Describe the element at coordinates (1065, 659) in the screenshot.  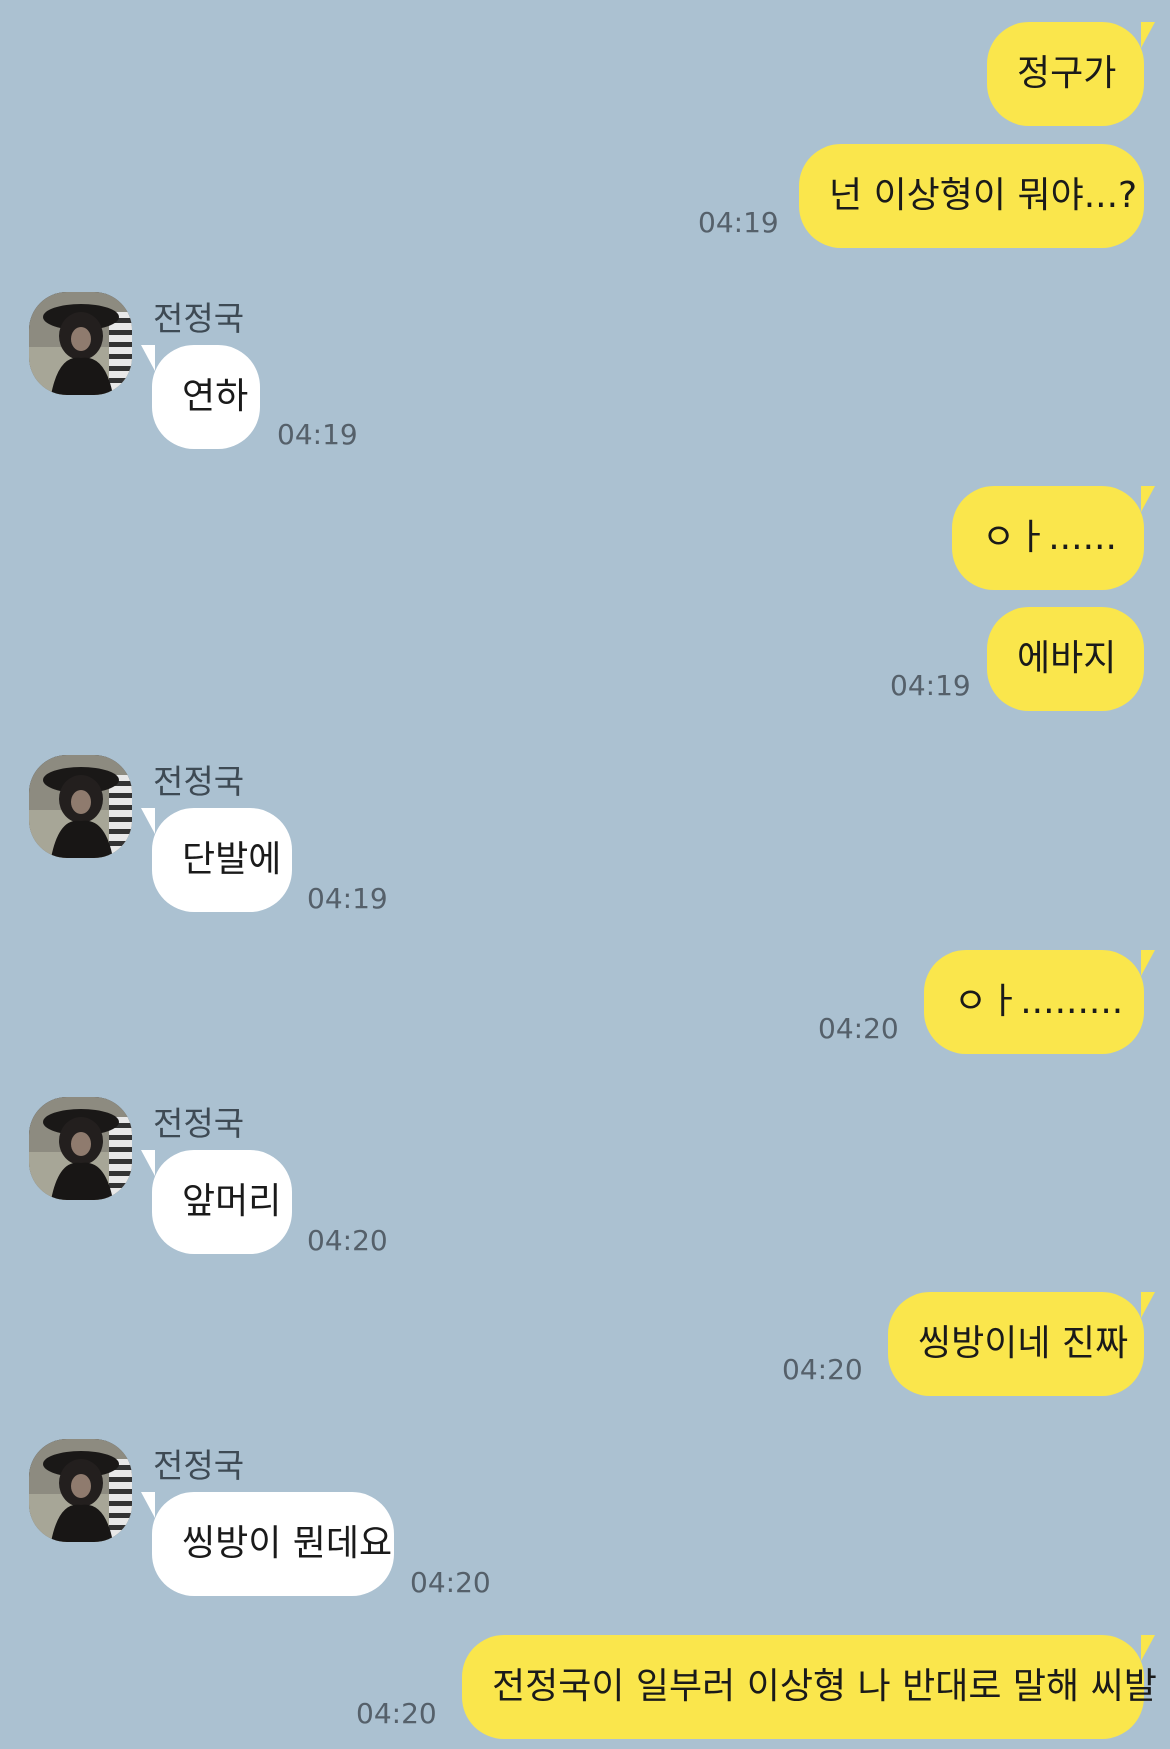
I see `my-message-bubble: 에바지` at that location.